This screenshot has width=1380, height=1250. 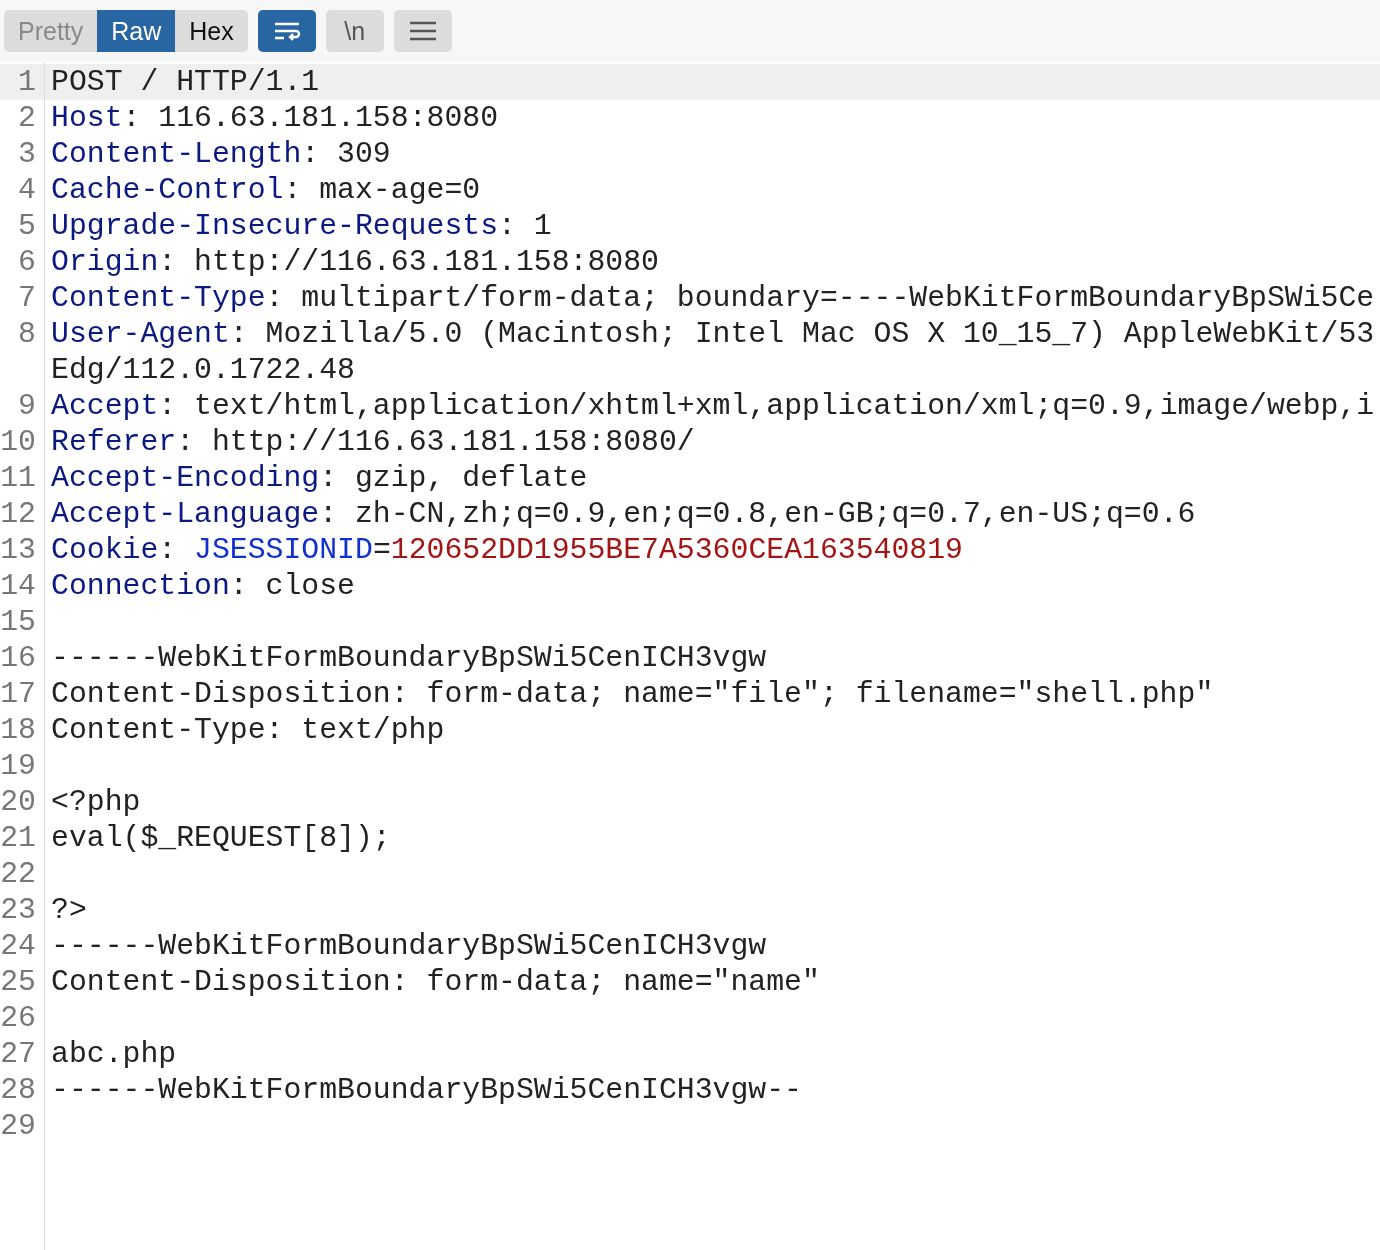 I want to click on line-number: 20, so click(x=18, y=802).